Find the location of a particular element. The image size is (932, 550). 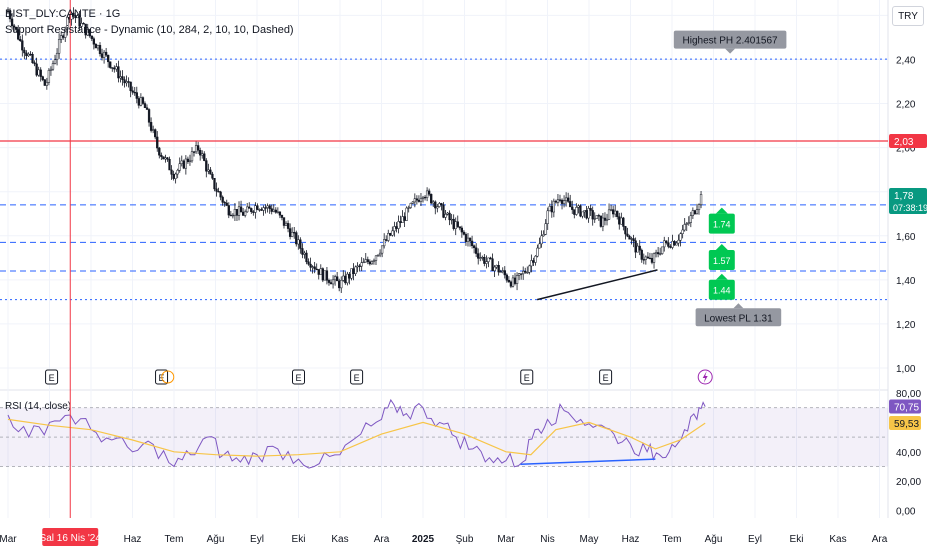

currency-button: TRY is located at coordinates (908, 16).